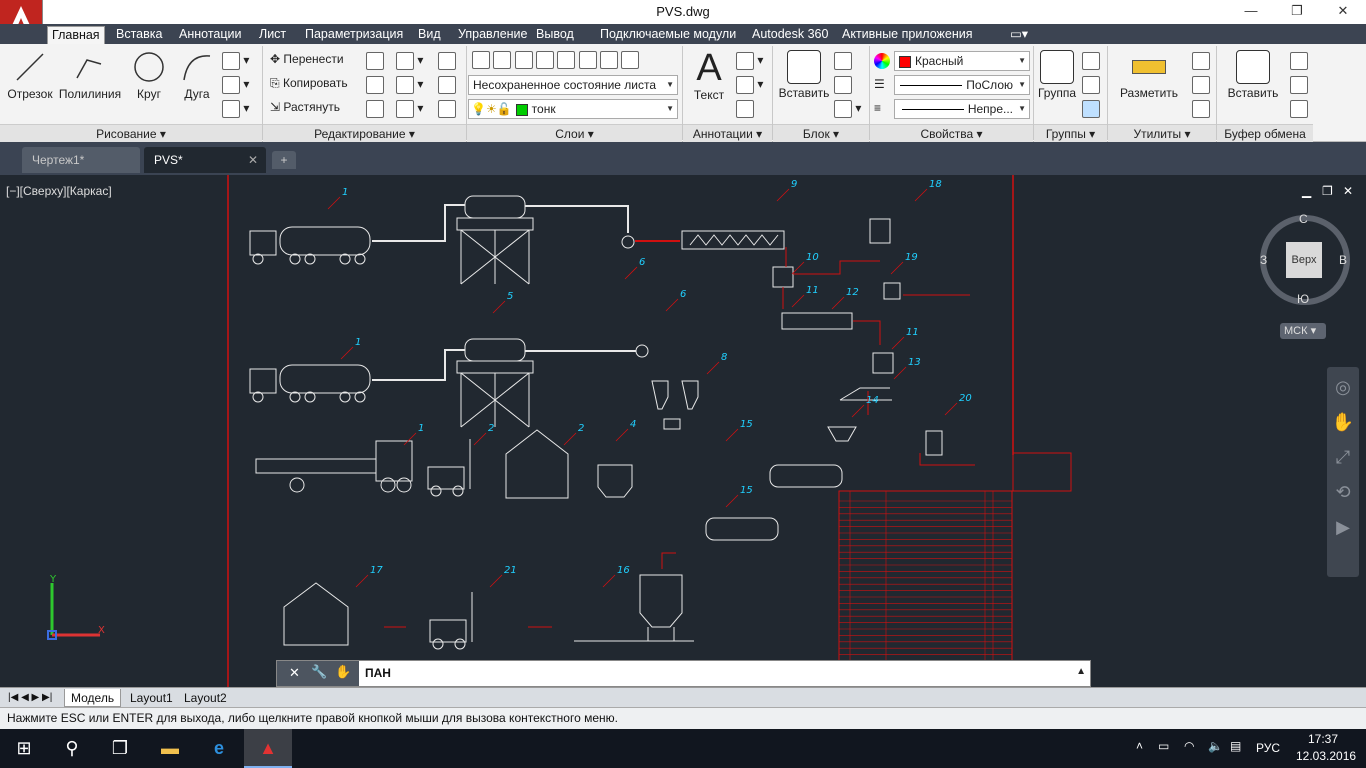 This screenshot has width=1366, height=768. I want to click on circle-button: Круг, so click(149, 75).